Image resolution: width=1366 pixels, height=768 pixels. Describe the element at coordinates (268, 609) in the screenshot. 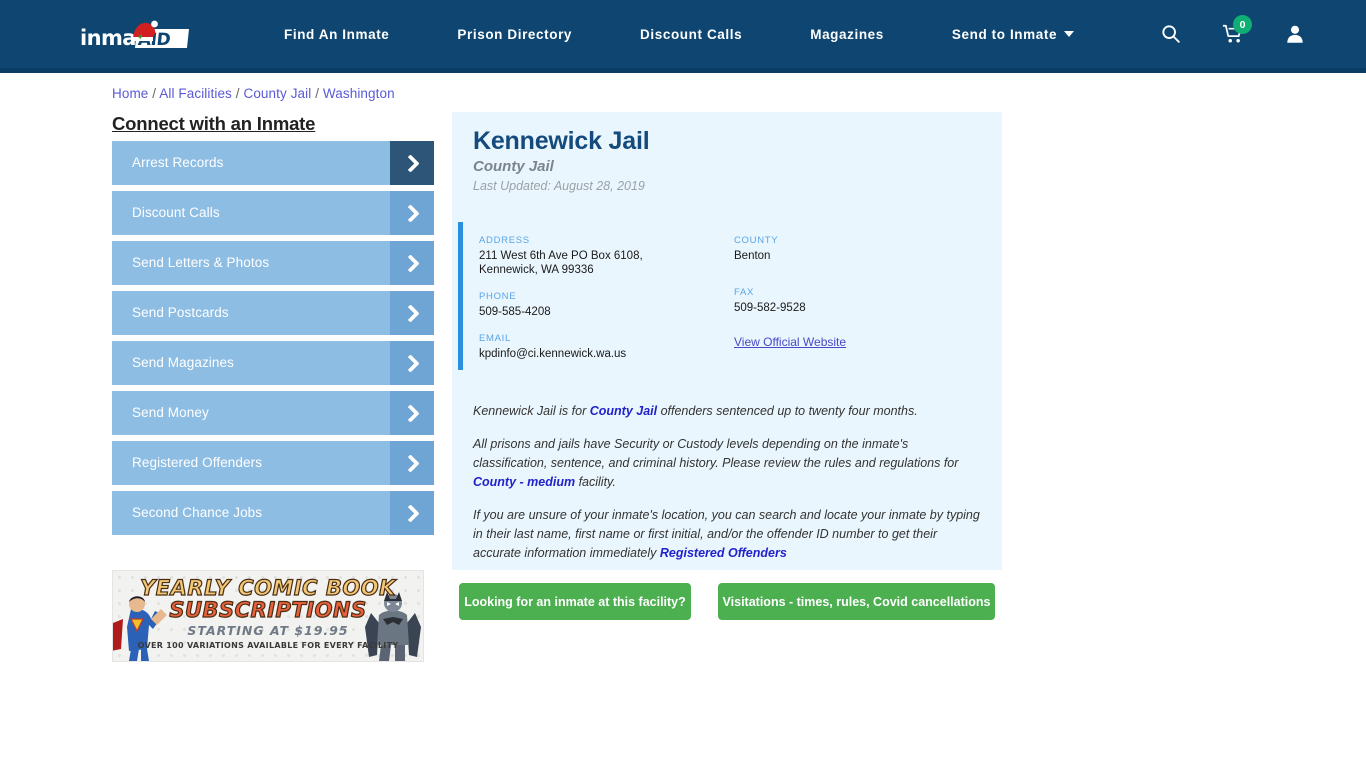

I see `ad-headline-line2: SUBSCRIPTIONS` at that location.